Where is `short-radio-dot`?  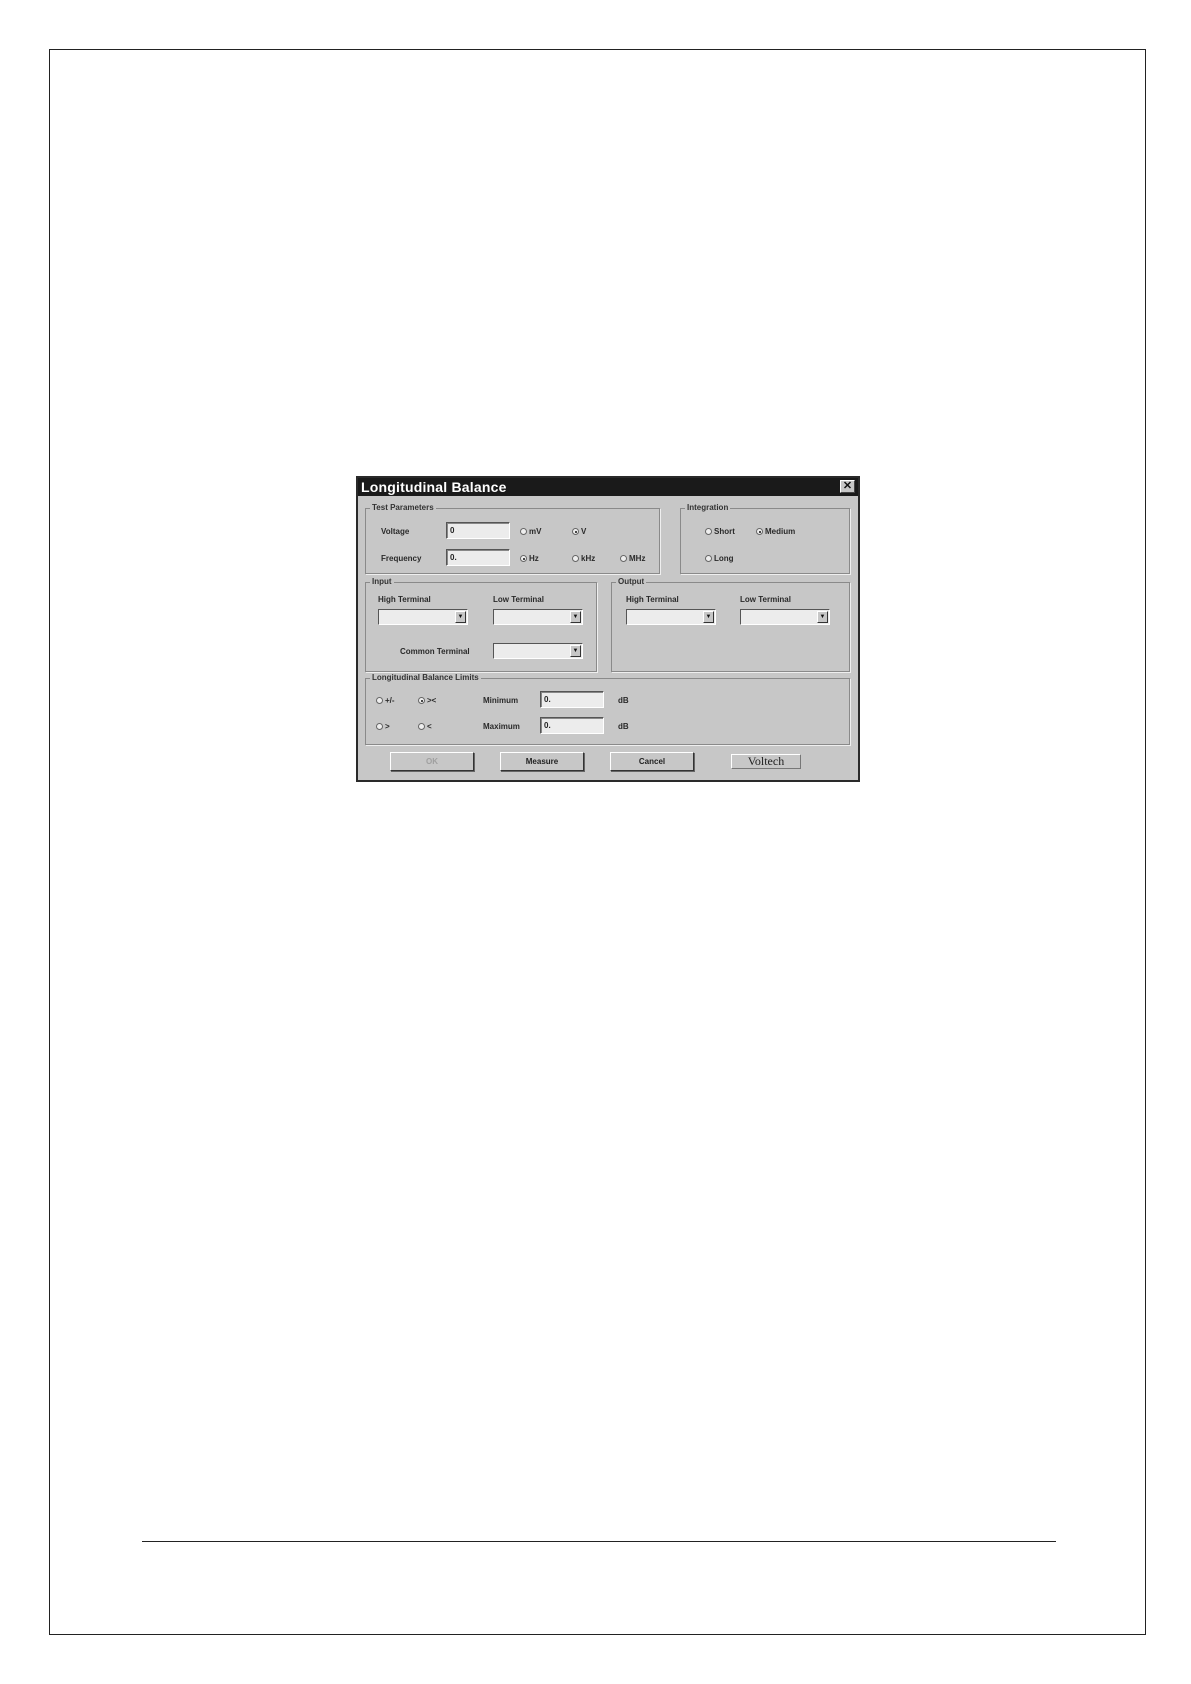
short-radio-dot is located at coordinates (708, 531).